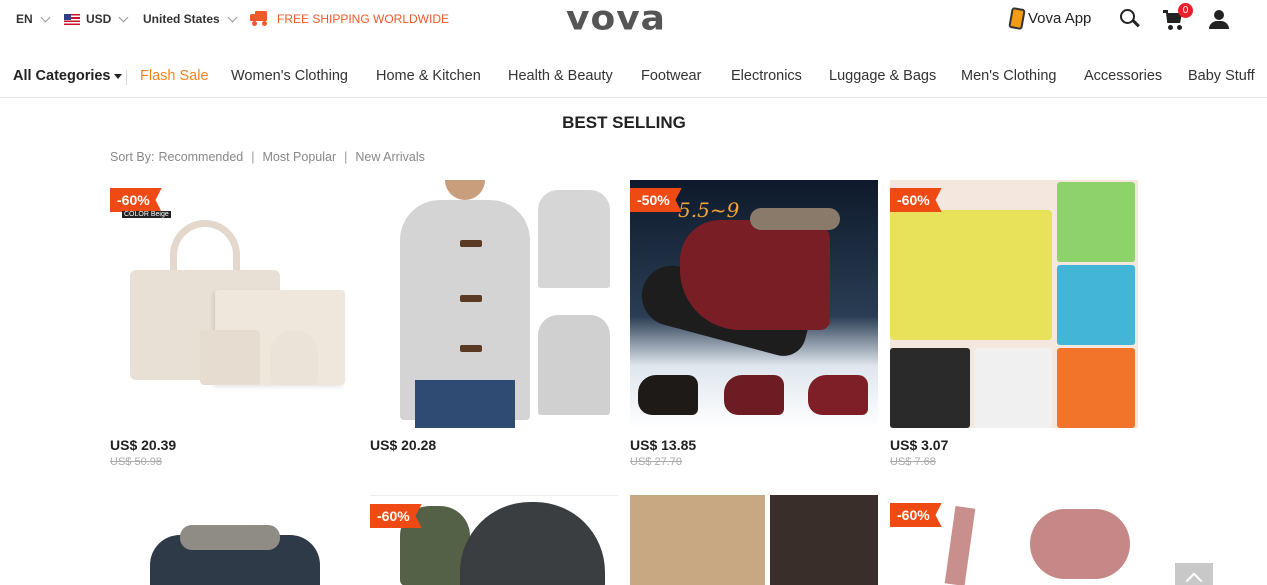  Describe the element at coordinates (33, 19) in the screenshot. I see `language-selector: EN` at that location.